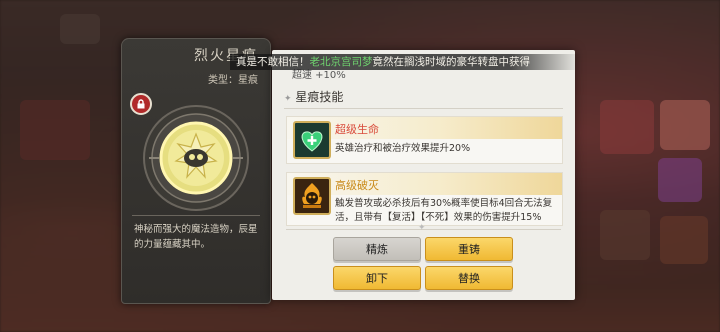 The image size is (720, 332). What do you see at coordinates (233, 80) in the screenshot?
I see `item-type: 类型：星痕` at bounding box center [233, 80].